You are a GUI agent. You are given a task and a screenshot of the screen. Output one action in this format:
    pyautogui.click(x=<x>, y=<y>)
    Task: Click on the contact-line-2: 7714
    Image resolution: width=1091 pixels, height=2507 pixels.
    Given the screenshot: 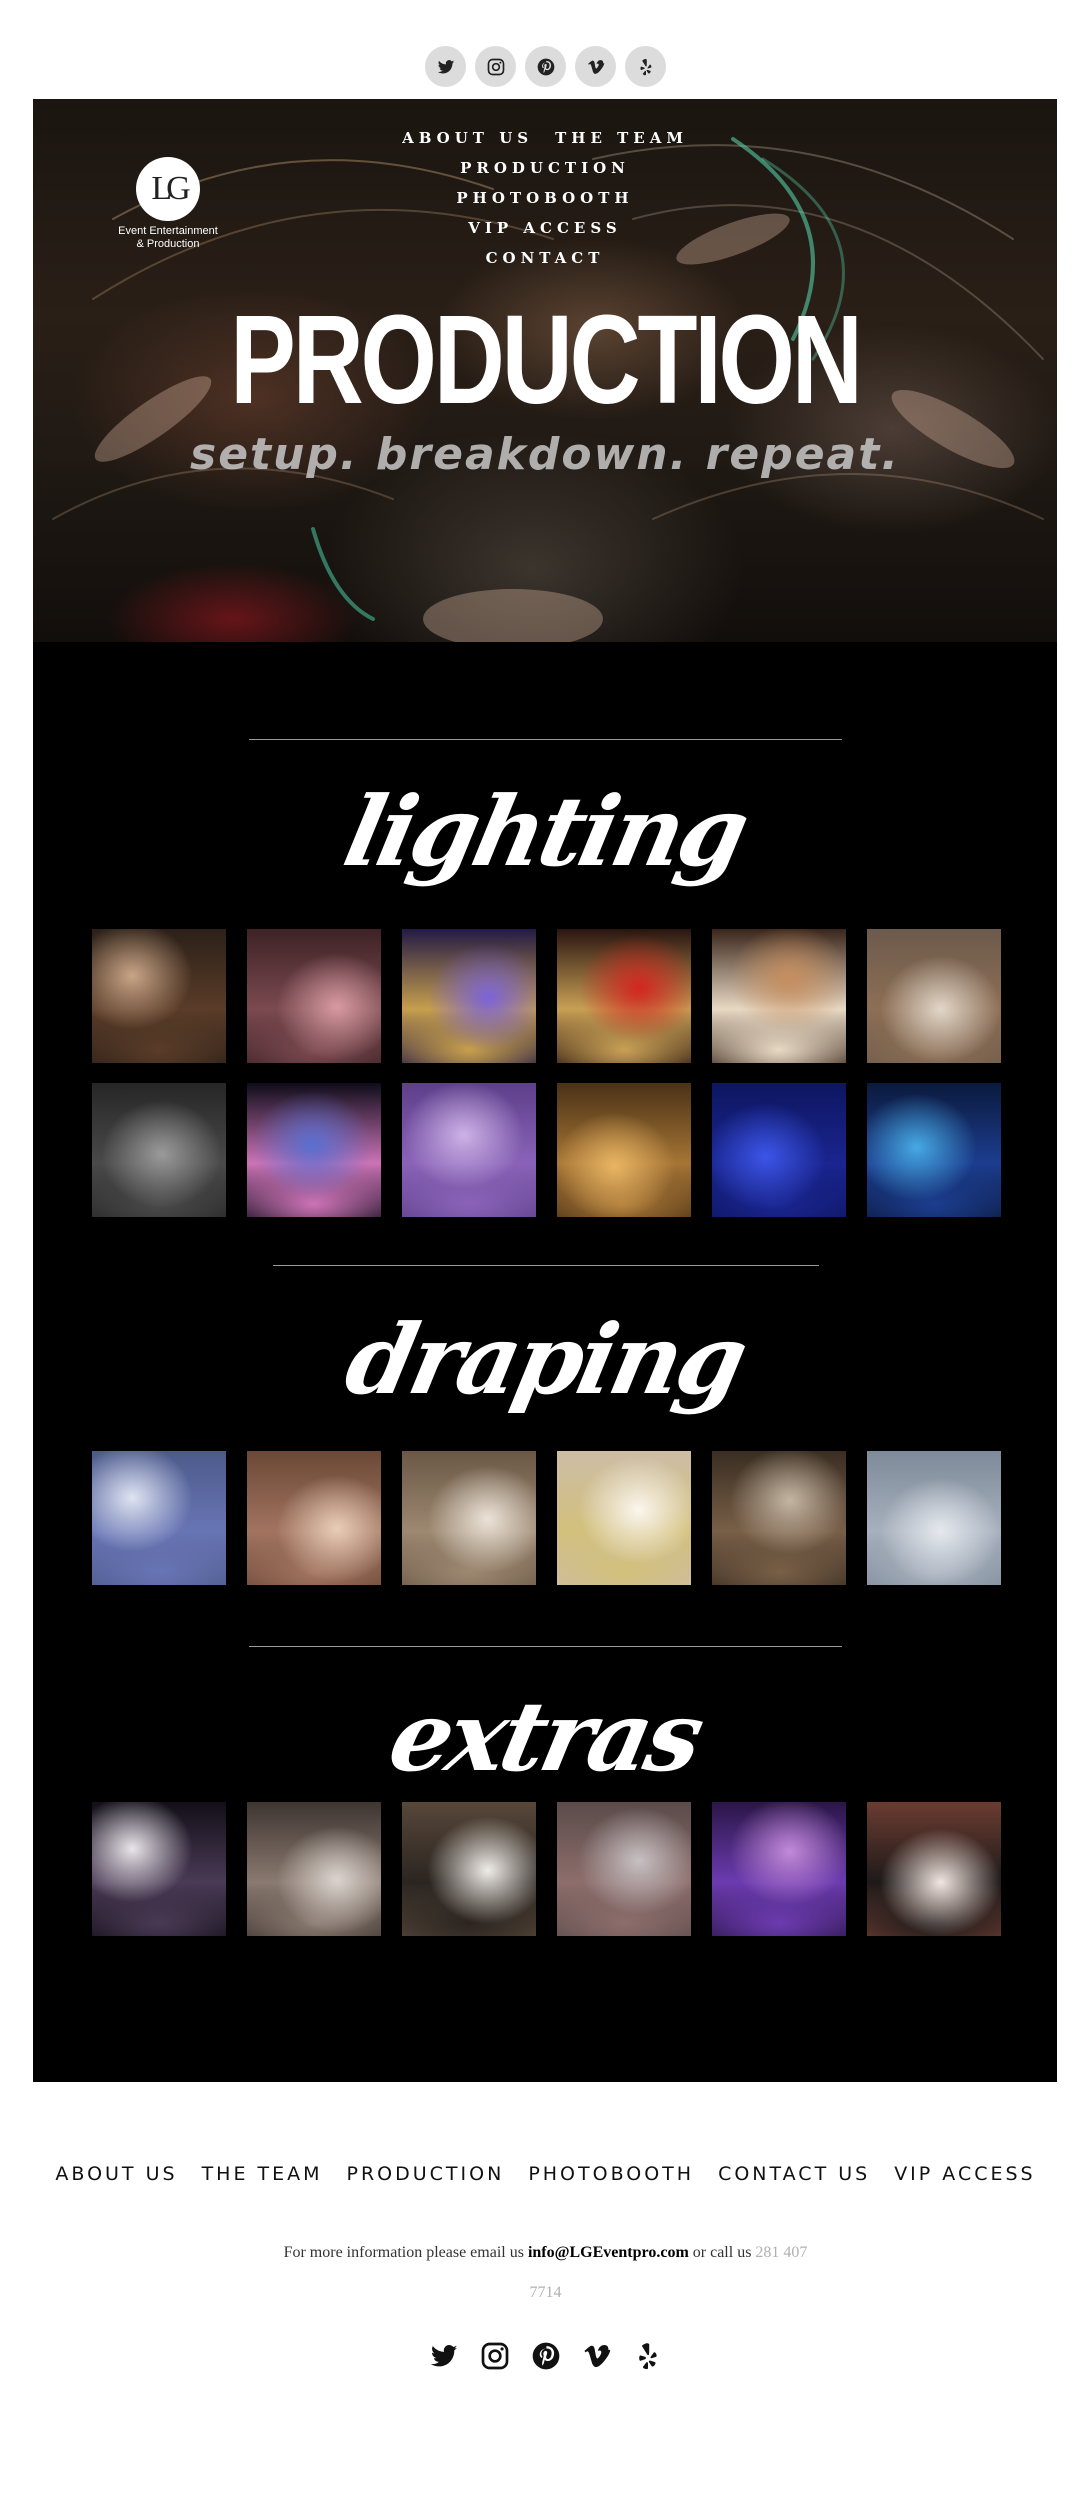 What is the action you would take?
    pyautogui.click(x=545, y=2293)
    